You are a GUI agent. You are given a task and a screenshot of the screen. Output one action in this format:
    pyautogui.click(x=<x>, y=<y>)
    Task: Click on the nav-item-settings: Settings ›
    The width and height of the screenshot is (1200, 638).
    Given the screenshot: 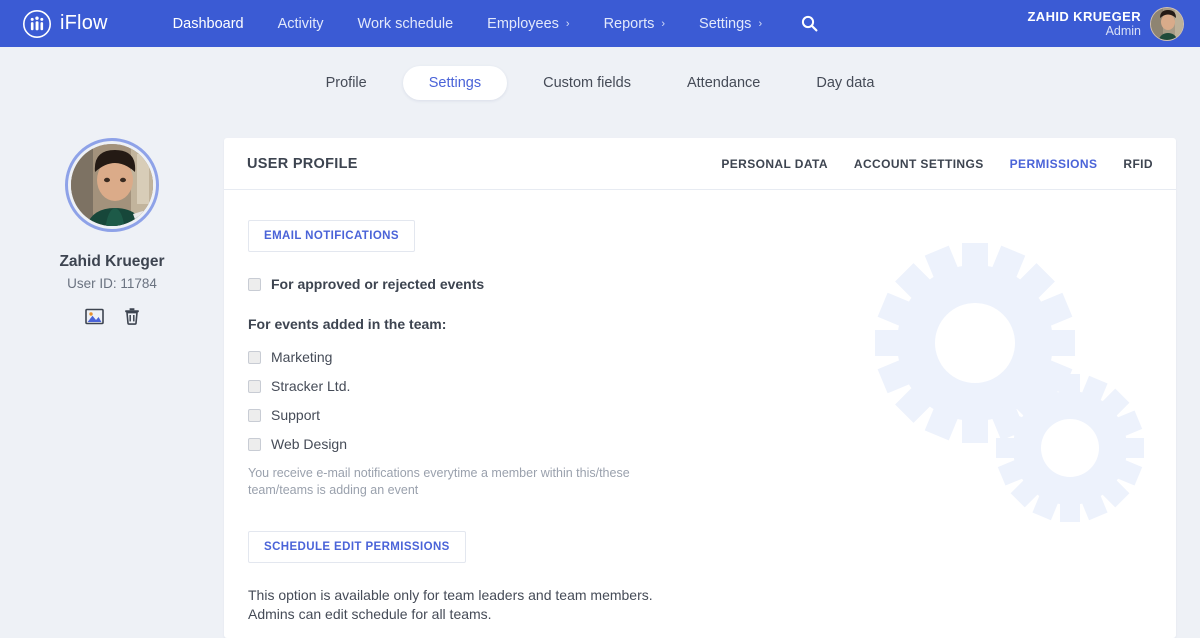 What is the action you would take?
    pyautogui.click(x=730, y=24)
    